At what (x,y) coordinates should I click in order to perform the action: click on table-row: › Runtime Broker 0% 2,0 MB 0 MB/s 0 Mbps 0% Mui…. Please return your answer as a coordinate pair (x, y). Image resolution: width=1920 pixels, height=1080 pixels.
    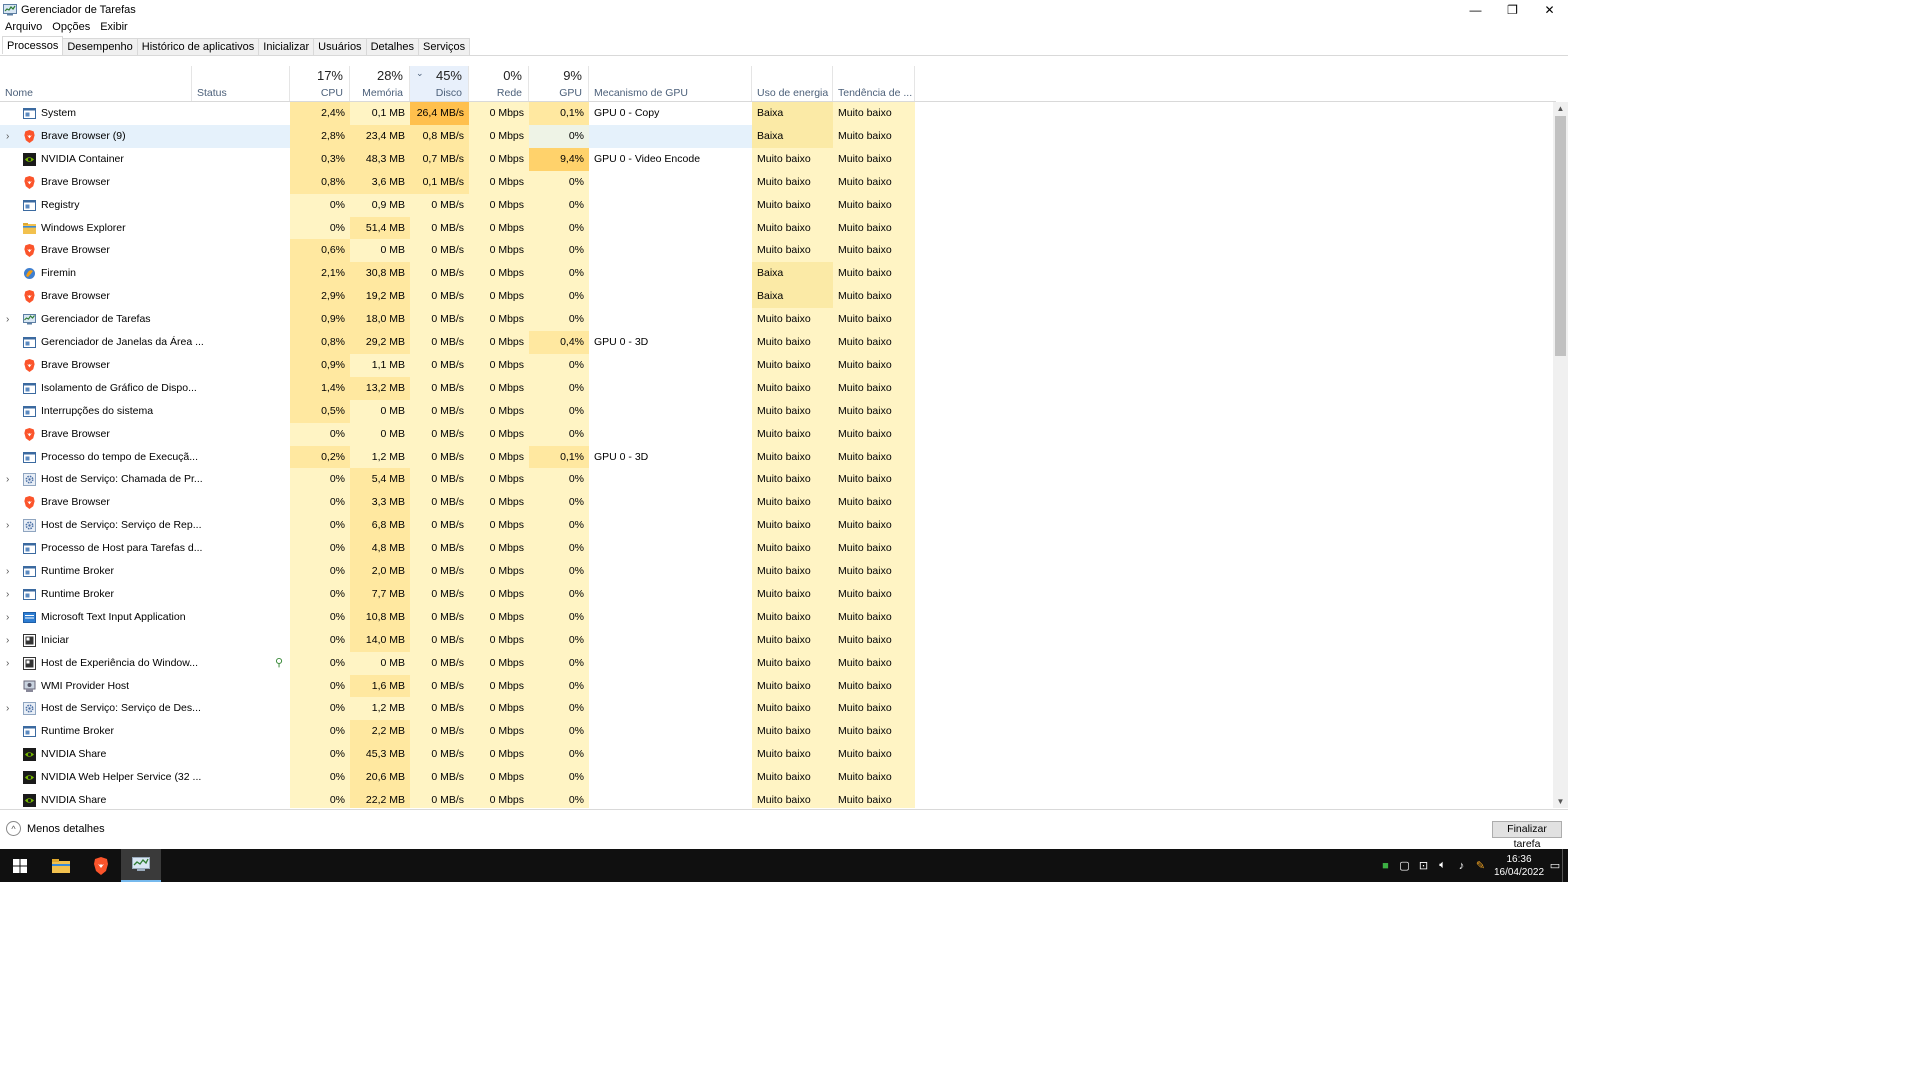
    Looking at the image, I should click on (457, 571).